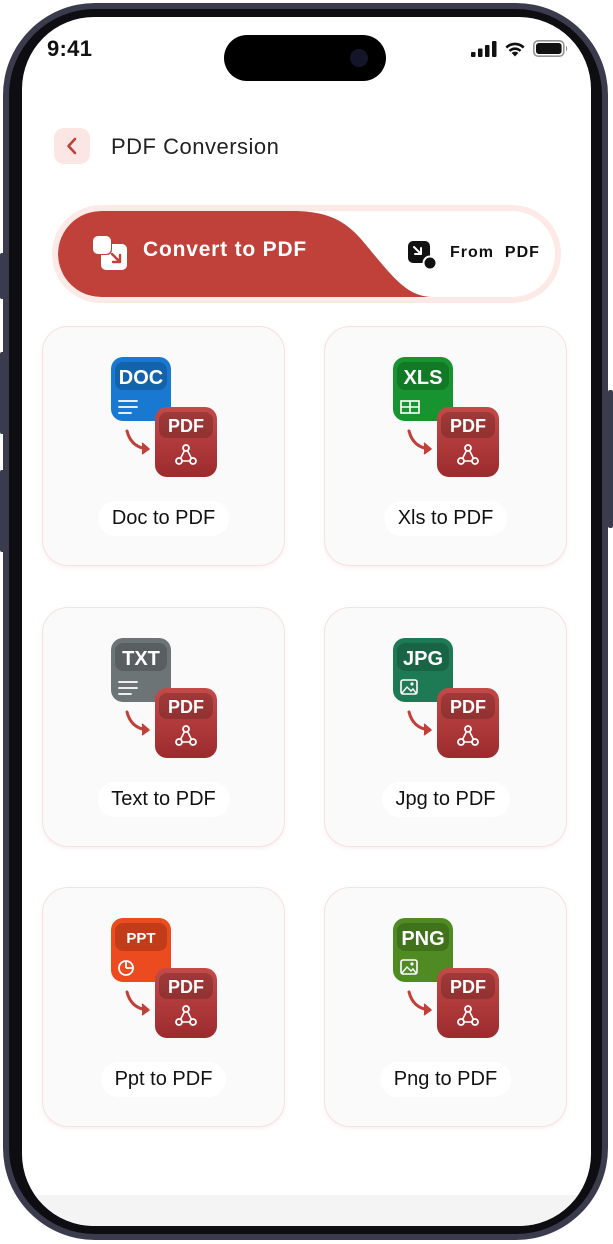 The height and width of the screenshot is (1244, 613). Describe the element at coordinates (446, 978) in the screenshot. I see `png-to-pdf-icon: PNG PDF` at that location.